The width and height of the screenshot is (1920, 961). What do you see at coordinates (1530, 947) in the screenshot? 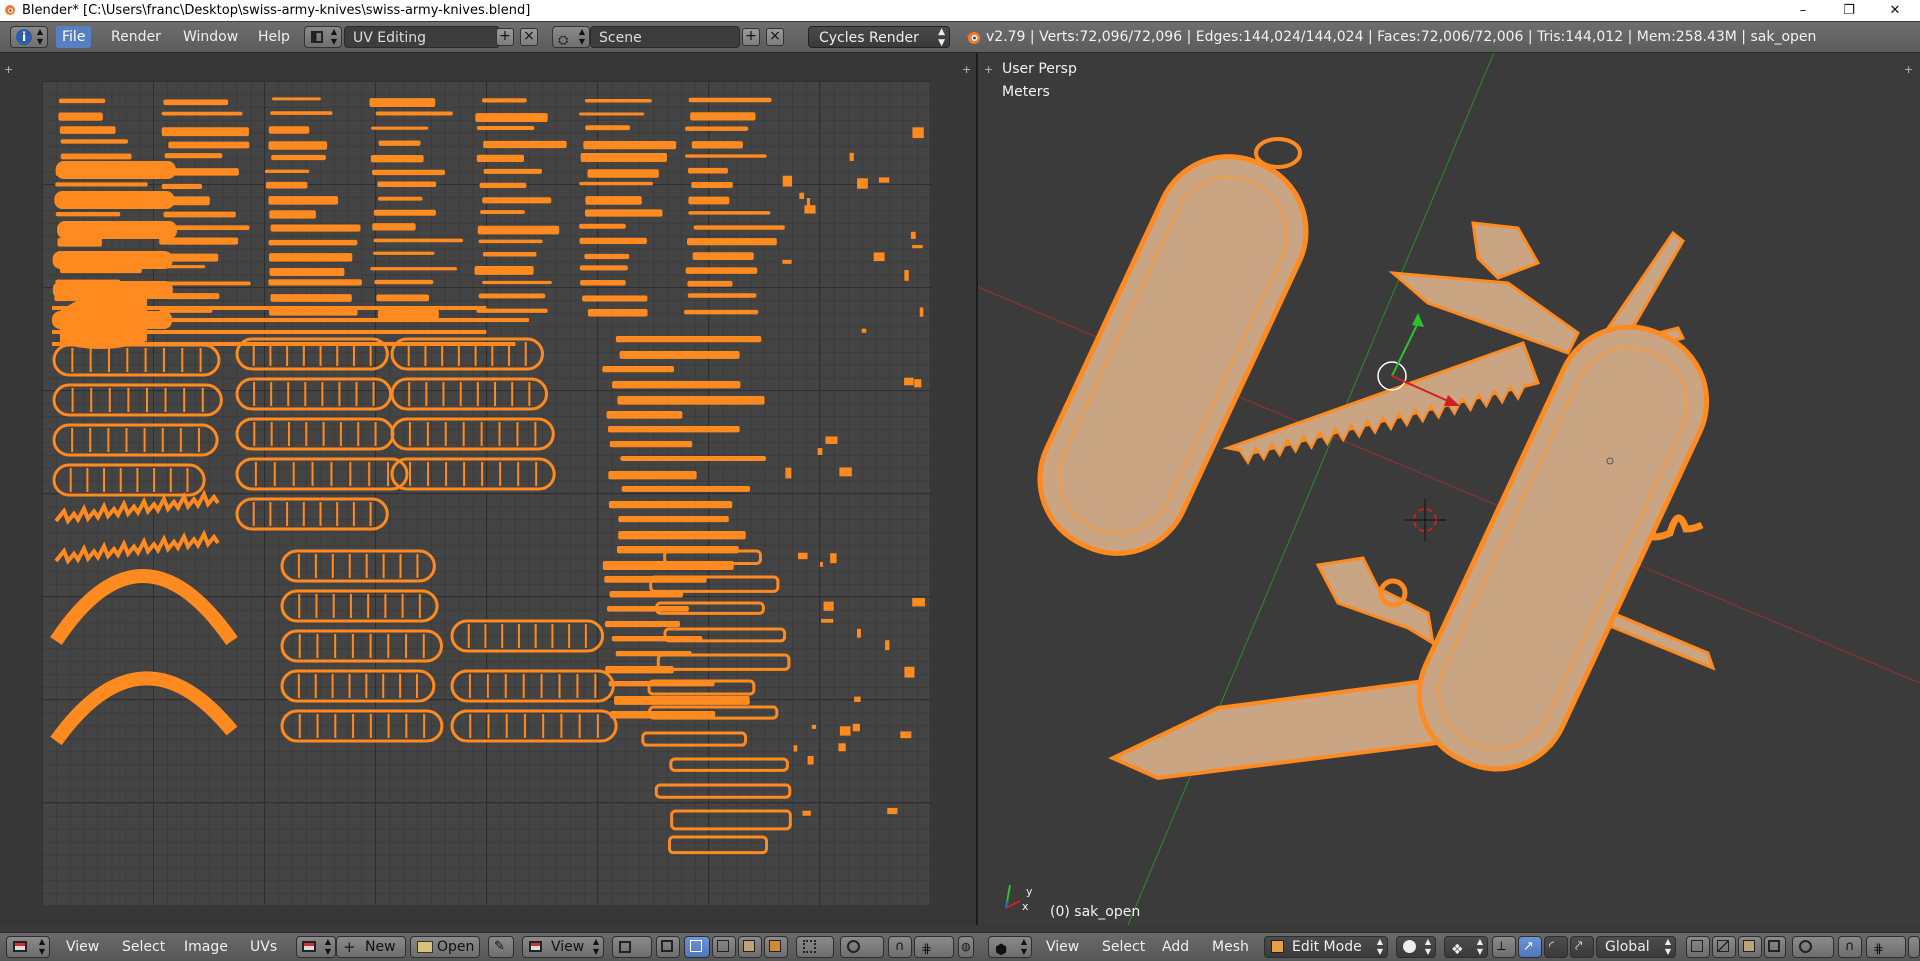
I see `translate-manipulator-button: ↗` at bounding box center [1530, 947].